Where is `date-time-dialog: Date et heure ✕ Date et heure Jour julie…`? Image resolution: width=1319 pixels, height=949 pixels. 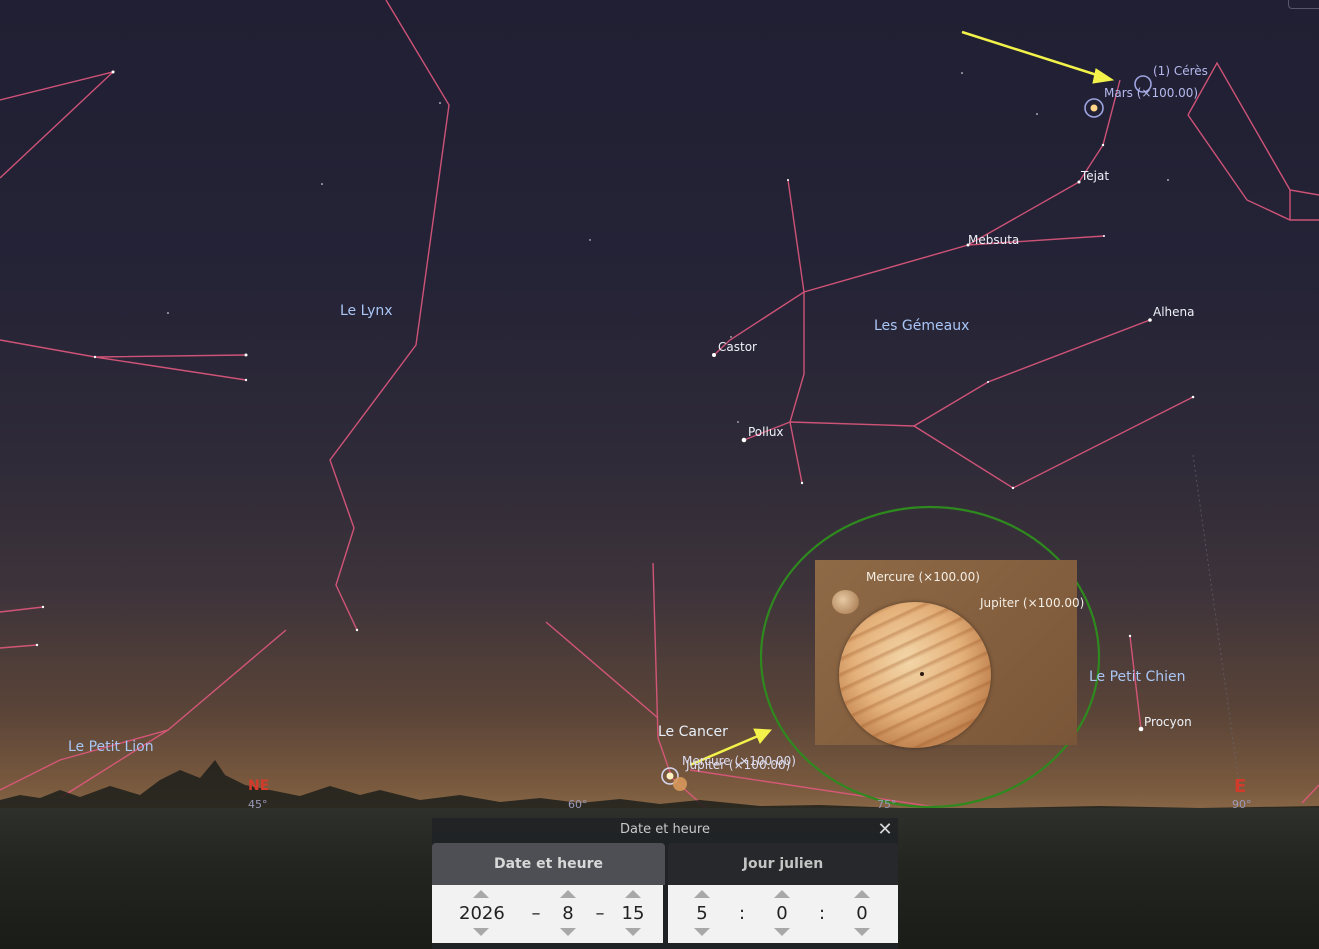 date-time-dialog: Date et heure ✕ Date et heure Jour julie… is located at coordinates (665, 883).